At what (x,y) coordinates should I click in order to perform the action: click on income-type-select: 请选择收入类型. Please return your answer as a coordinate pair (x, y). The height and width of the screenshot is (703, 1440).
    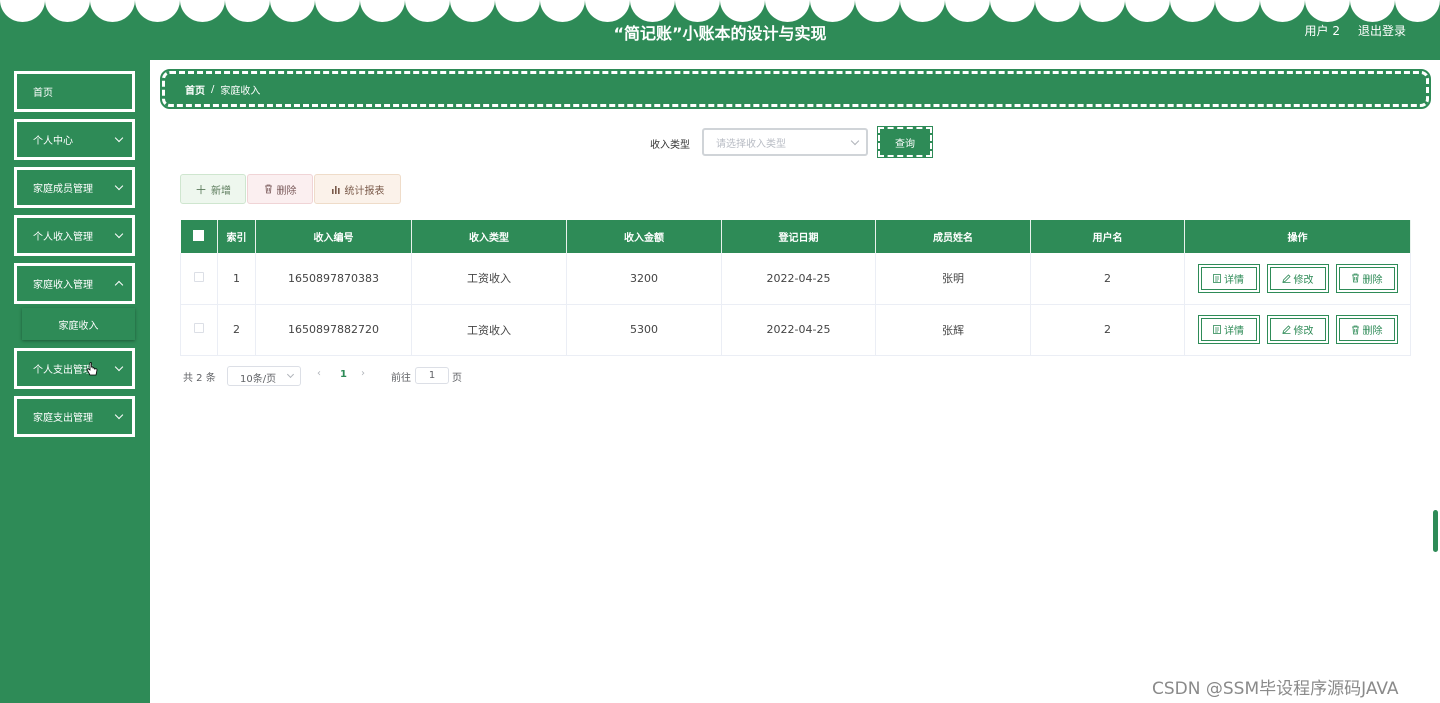
    Looking at the image, I should click on (785, 142).